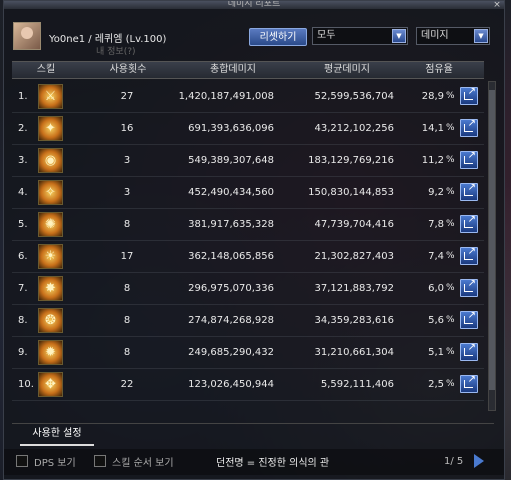  I want to click on row-index: 10., so click(26, 384).